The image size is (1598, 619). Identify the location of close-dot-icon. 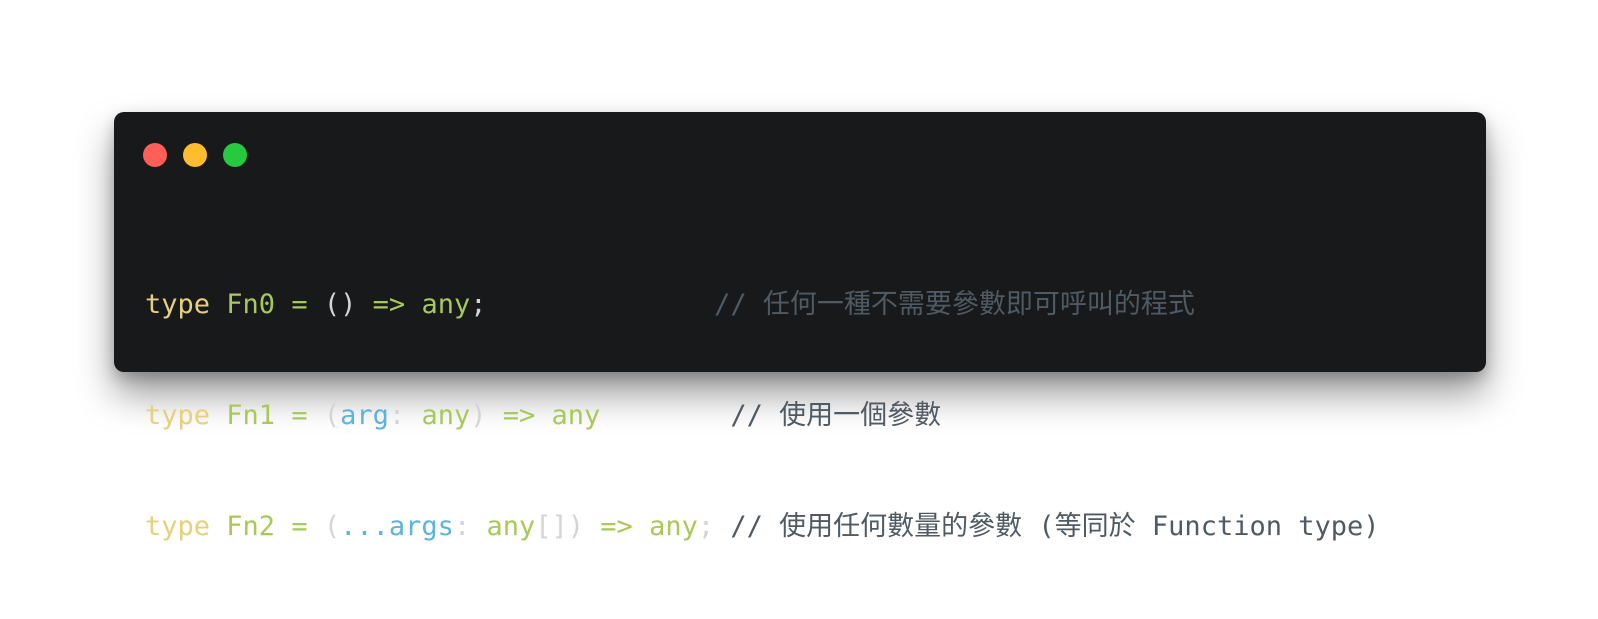
(155, 155).